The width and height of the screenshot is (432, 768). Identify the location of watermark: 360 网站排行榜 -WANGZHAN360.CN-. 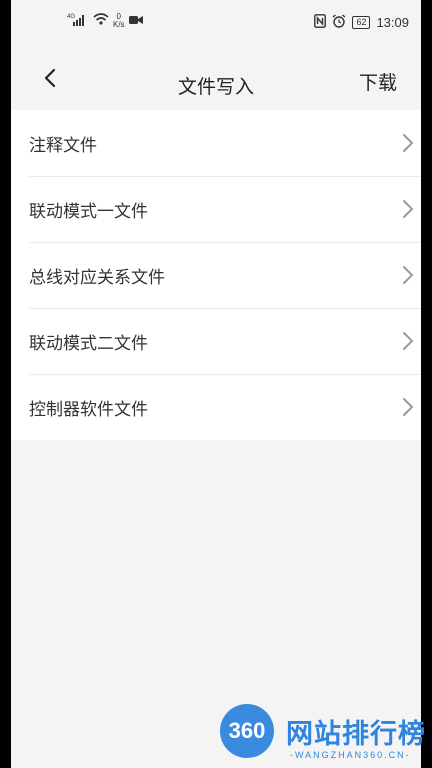
(325, 736).